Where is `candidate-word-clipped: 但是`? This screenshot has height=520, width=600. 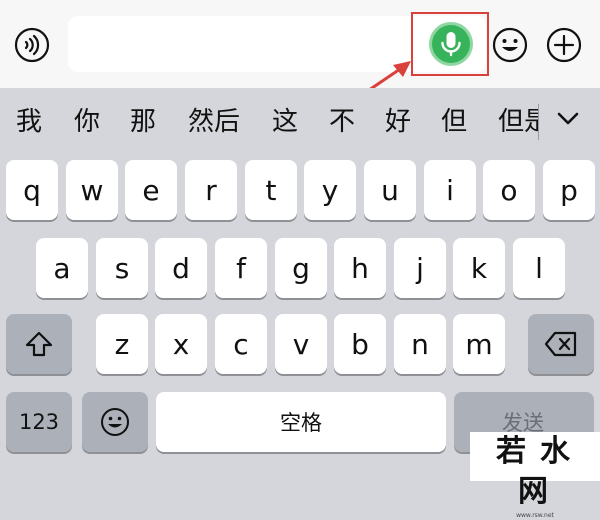
candidate-word-clipped: 但是 is located at coordinates (514, 122).